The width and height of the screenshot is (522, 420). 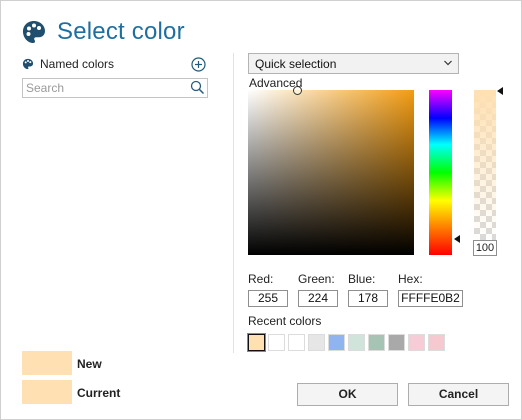 What do you see at coordinates (368, 298) in the screenshot?
I see `blue-input: 178` at bounding box center [368, 298].